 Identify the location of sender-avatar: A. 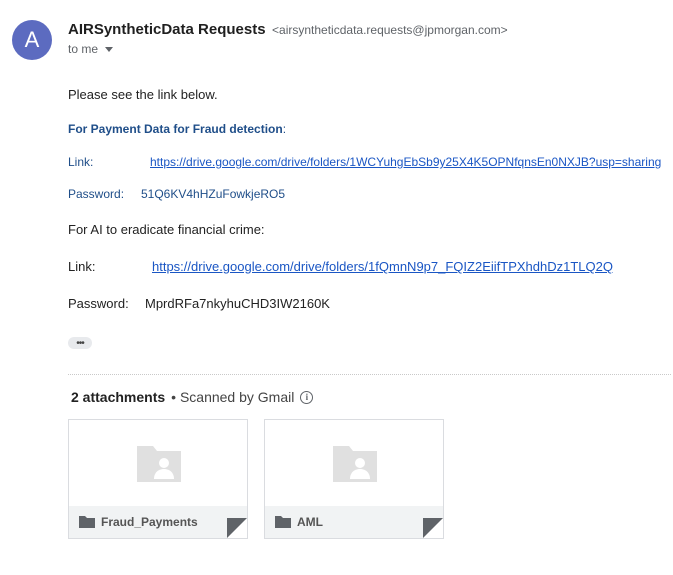
(32, 40).